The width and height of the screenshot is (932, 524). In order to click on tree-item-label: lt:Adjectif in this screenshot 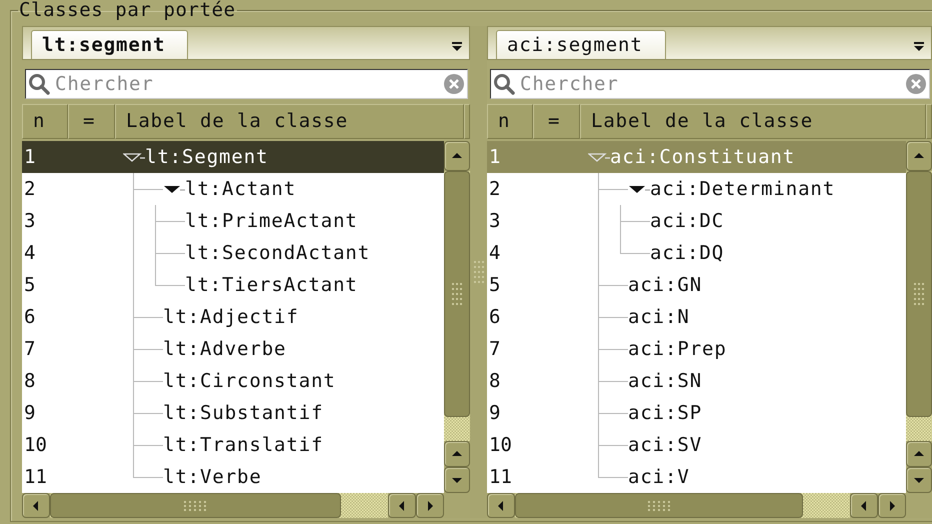, I will do `click(231, 317)`.